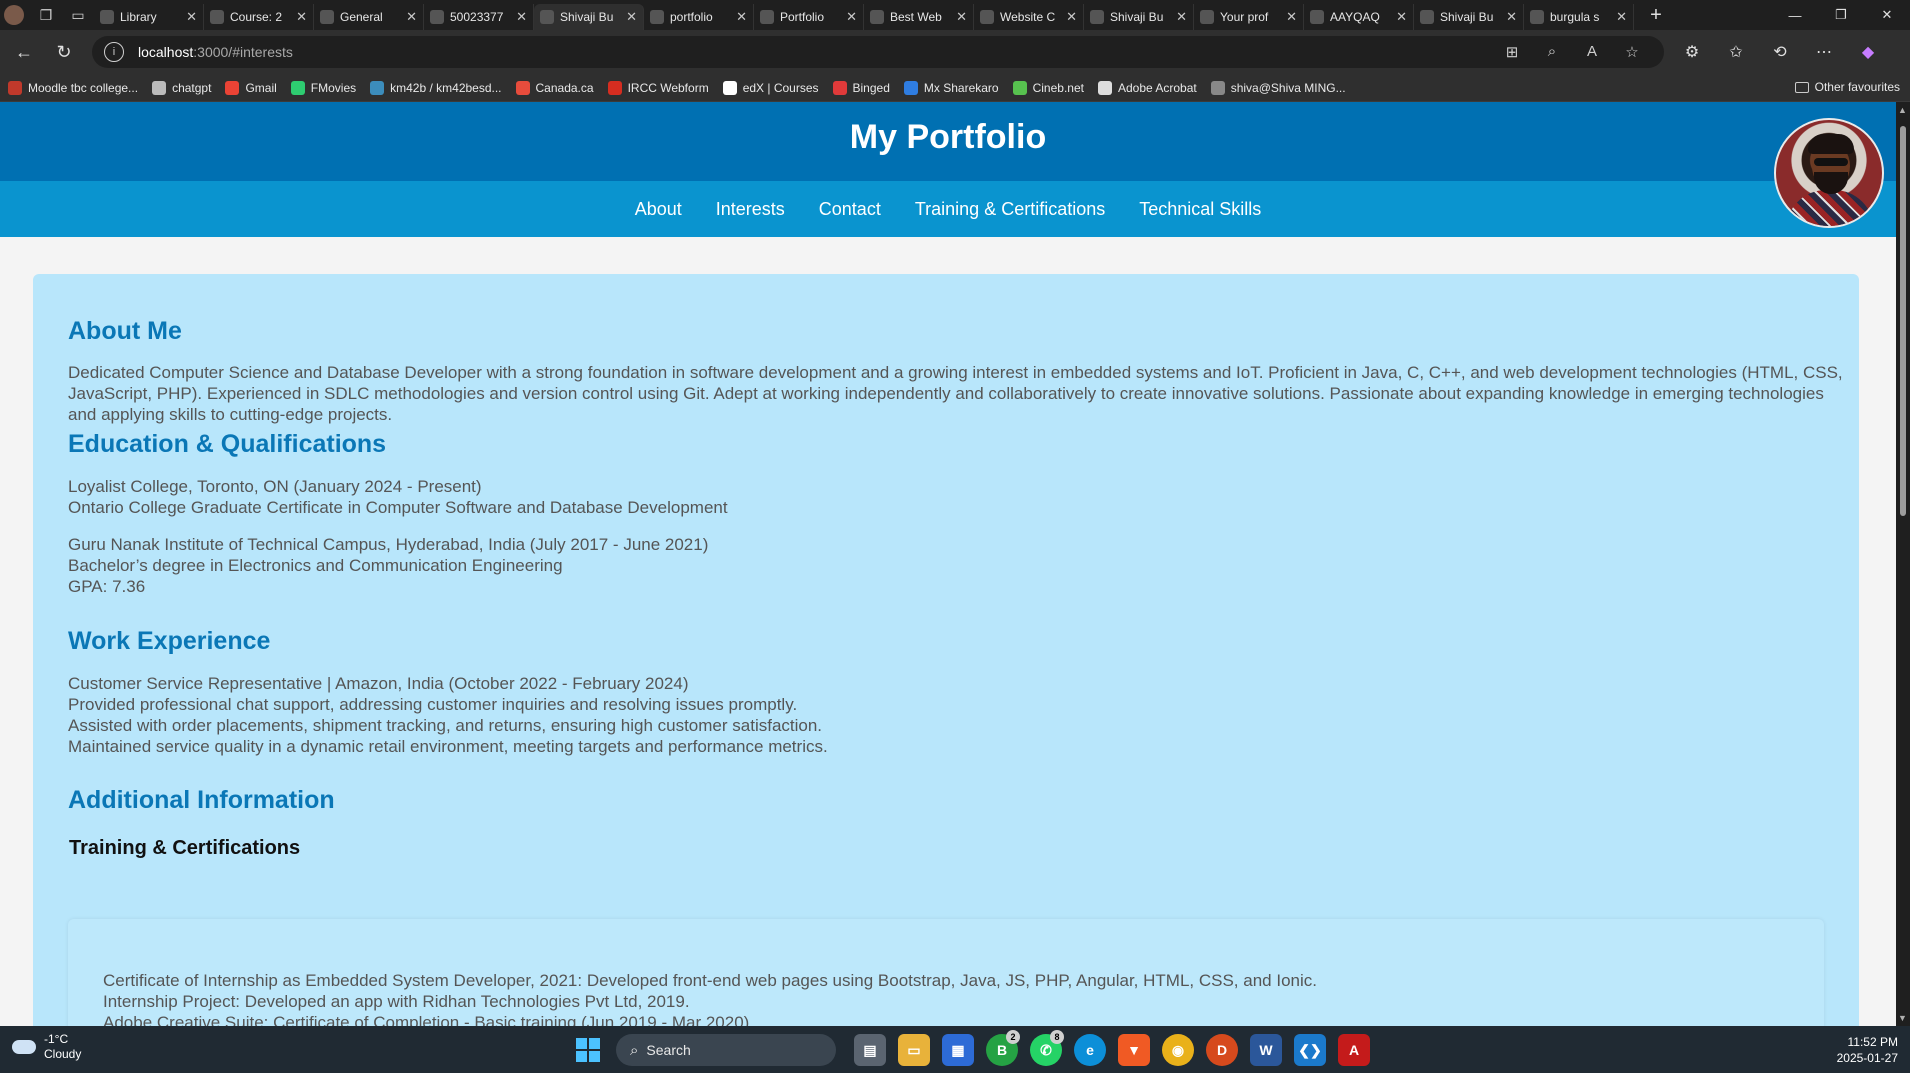  What do you see at coordinates (1200, 209) in the screenshot?
I see `nav-link: Technical Skills` at bounding box center [1200, 209].